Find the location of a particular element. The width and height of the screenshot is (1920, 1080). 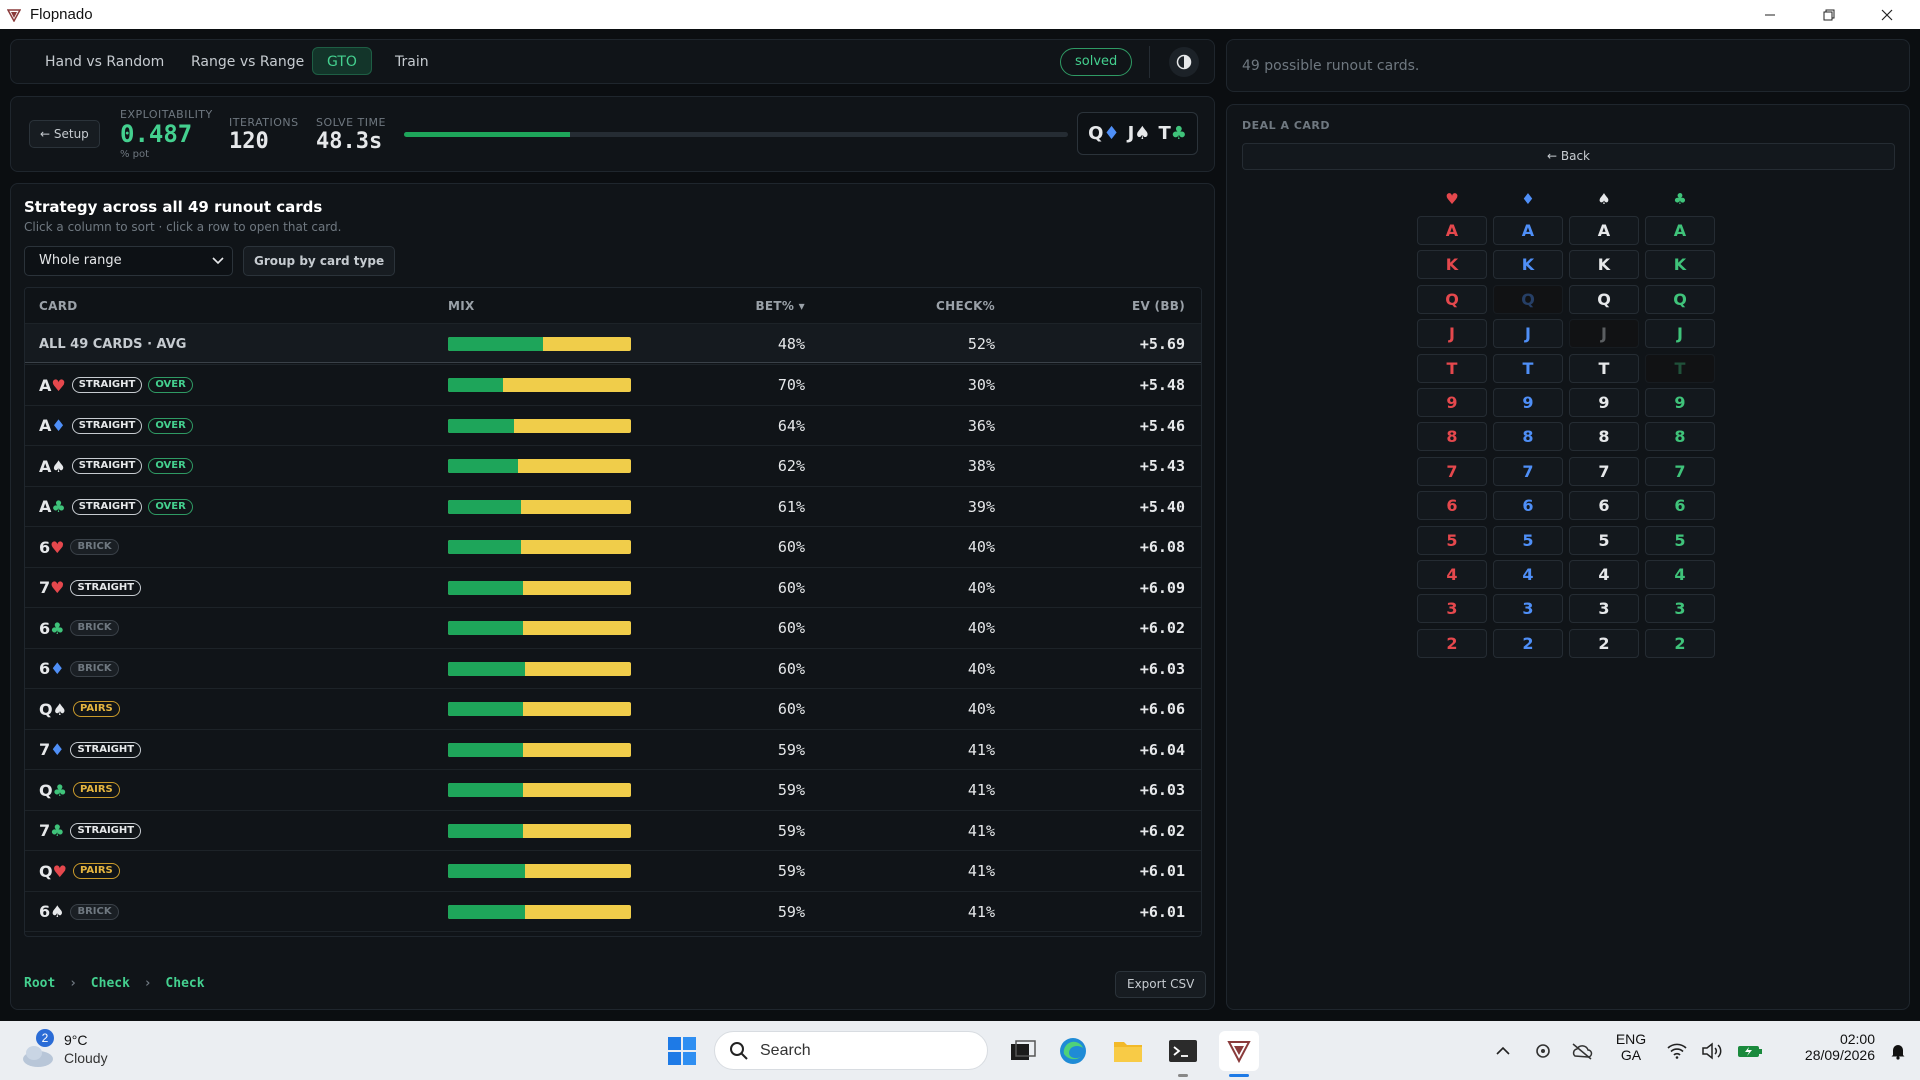

clock: 02:00 28/09/2026 is located at coordinates (1825, 1047).